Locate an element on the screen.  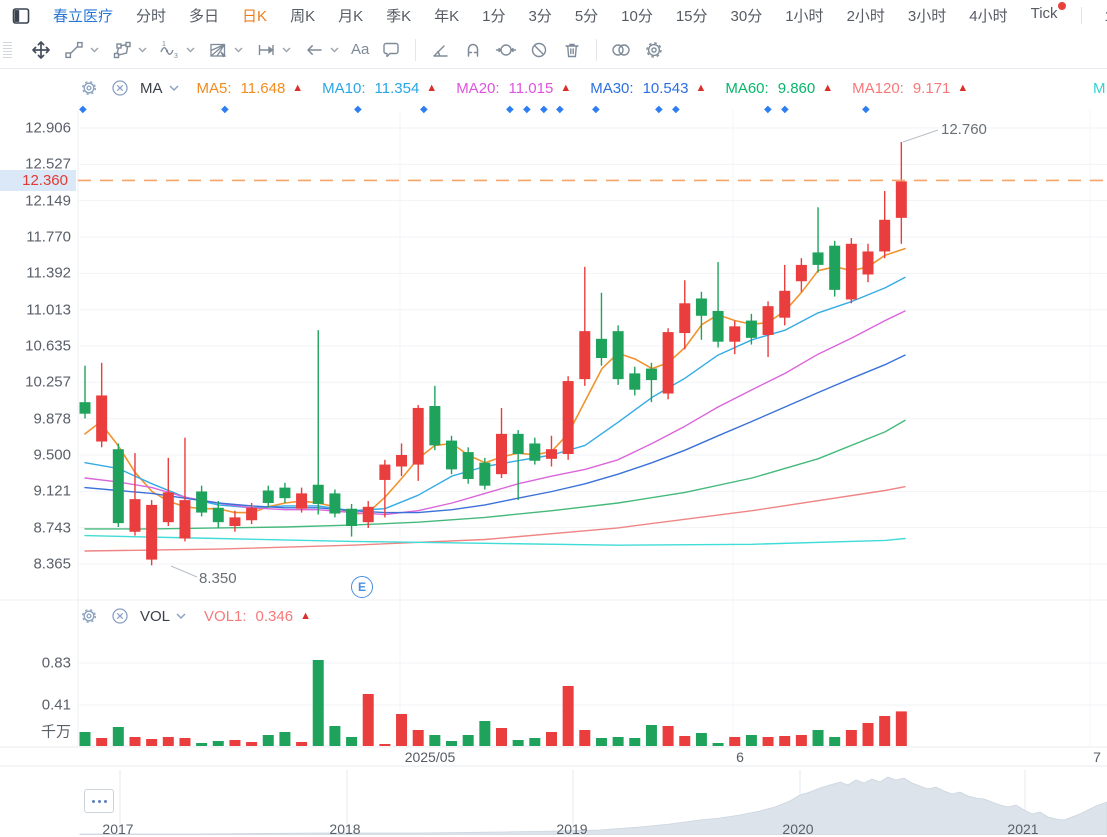
extend-line-tool-icon is located at coordinates (266, 50).